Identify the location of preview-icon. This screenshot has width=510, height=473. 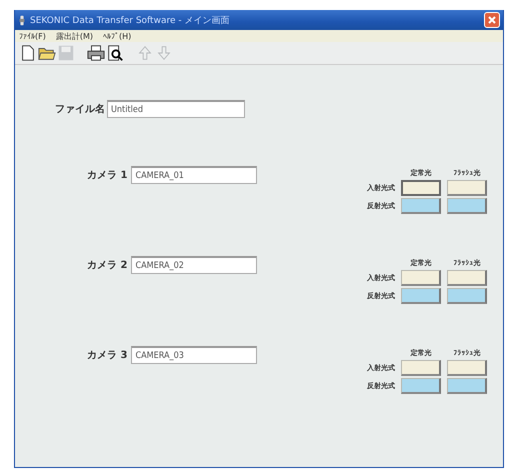
(115, 53).